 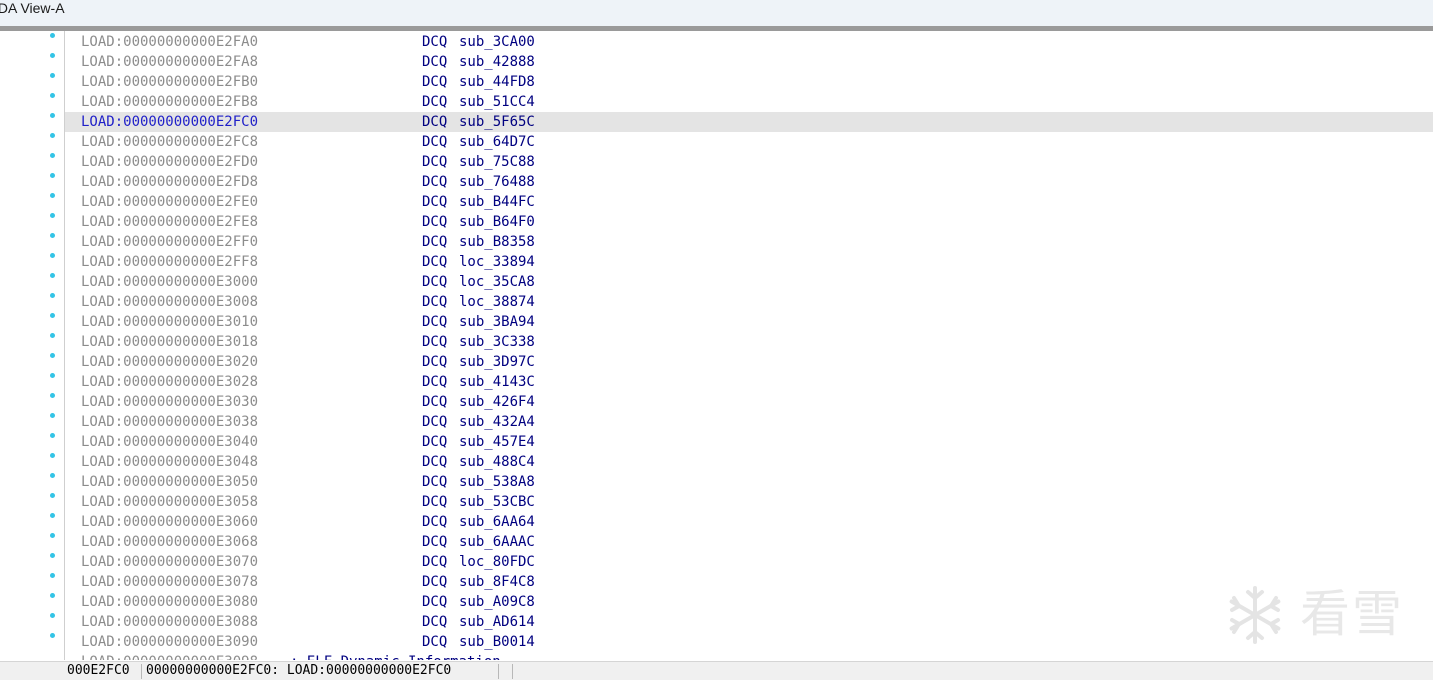 I want to click on row-operand: sub_432A4, so click(x=497, y=422).